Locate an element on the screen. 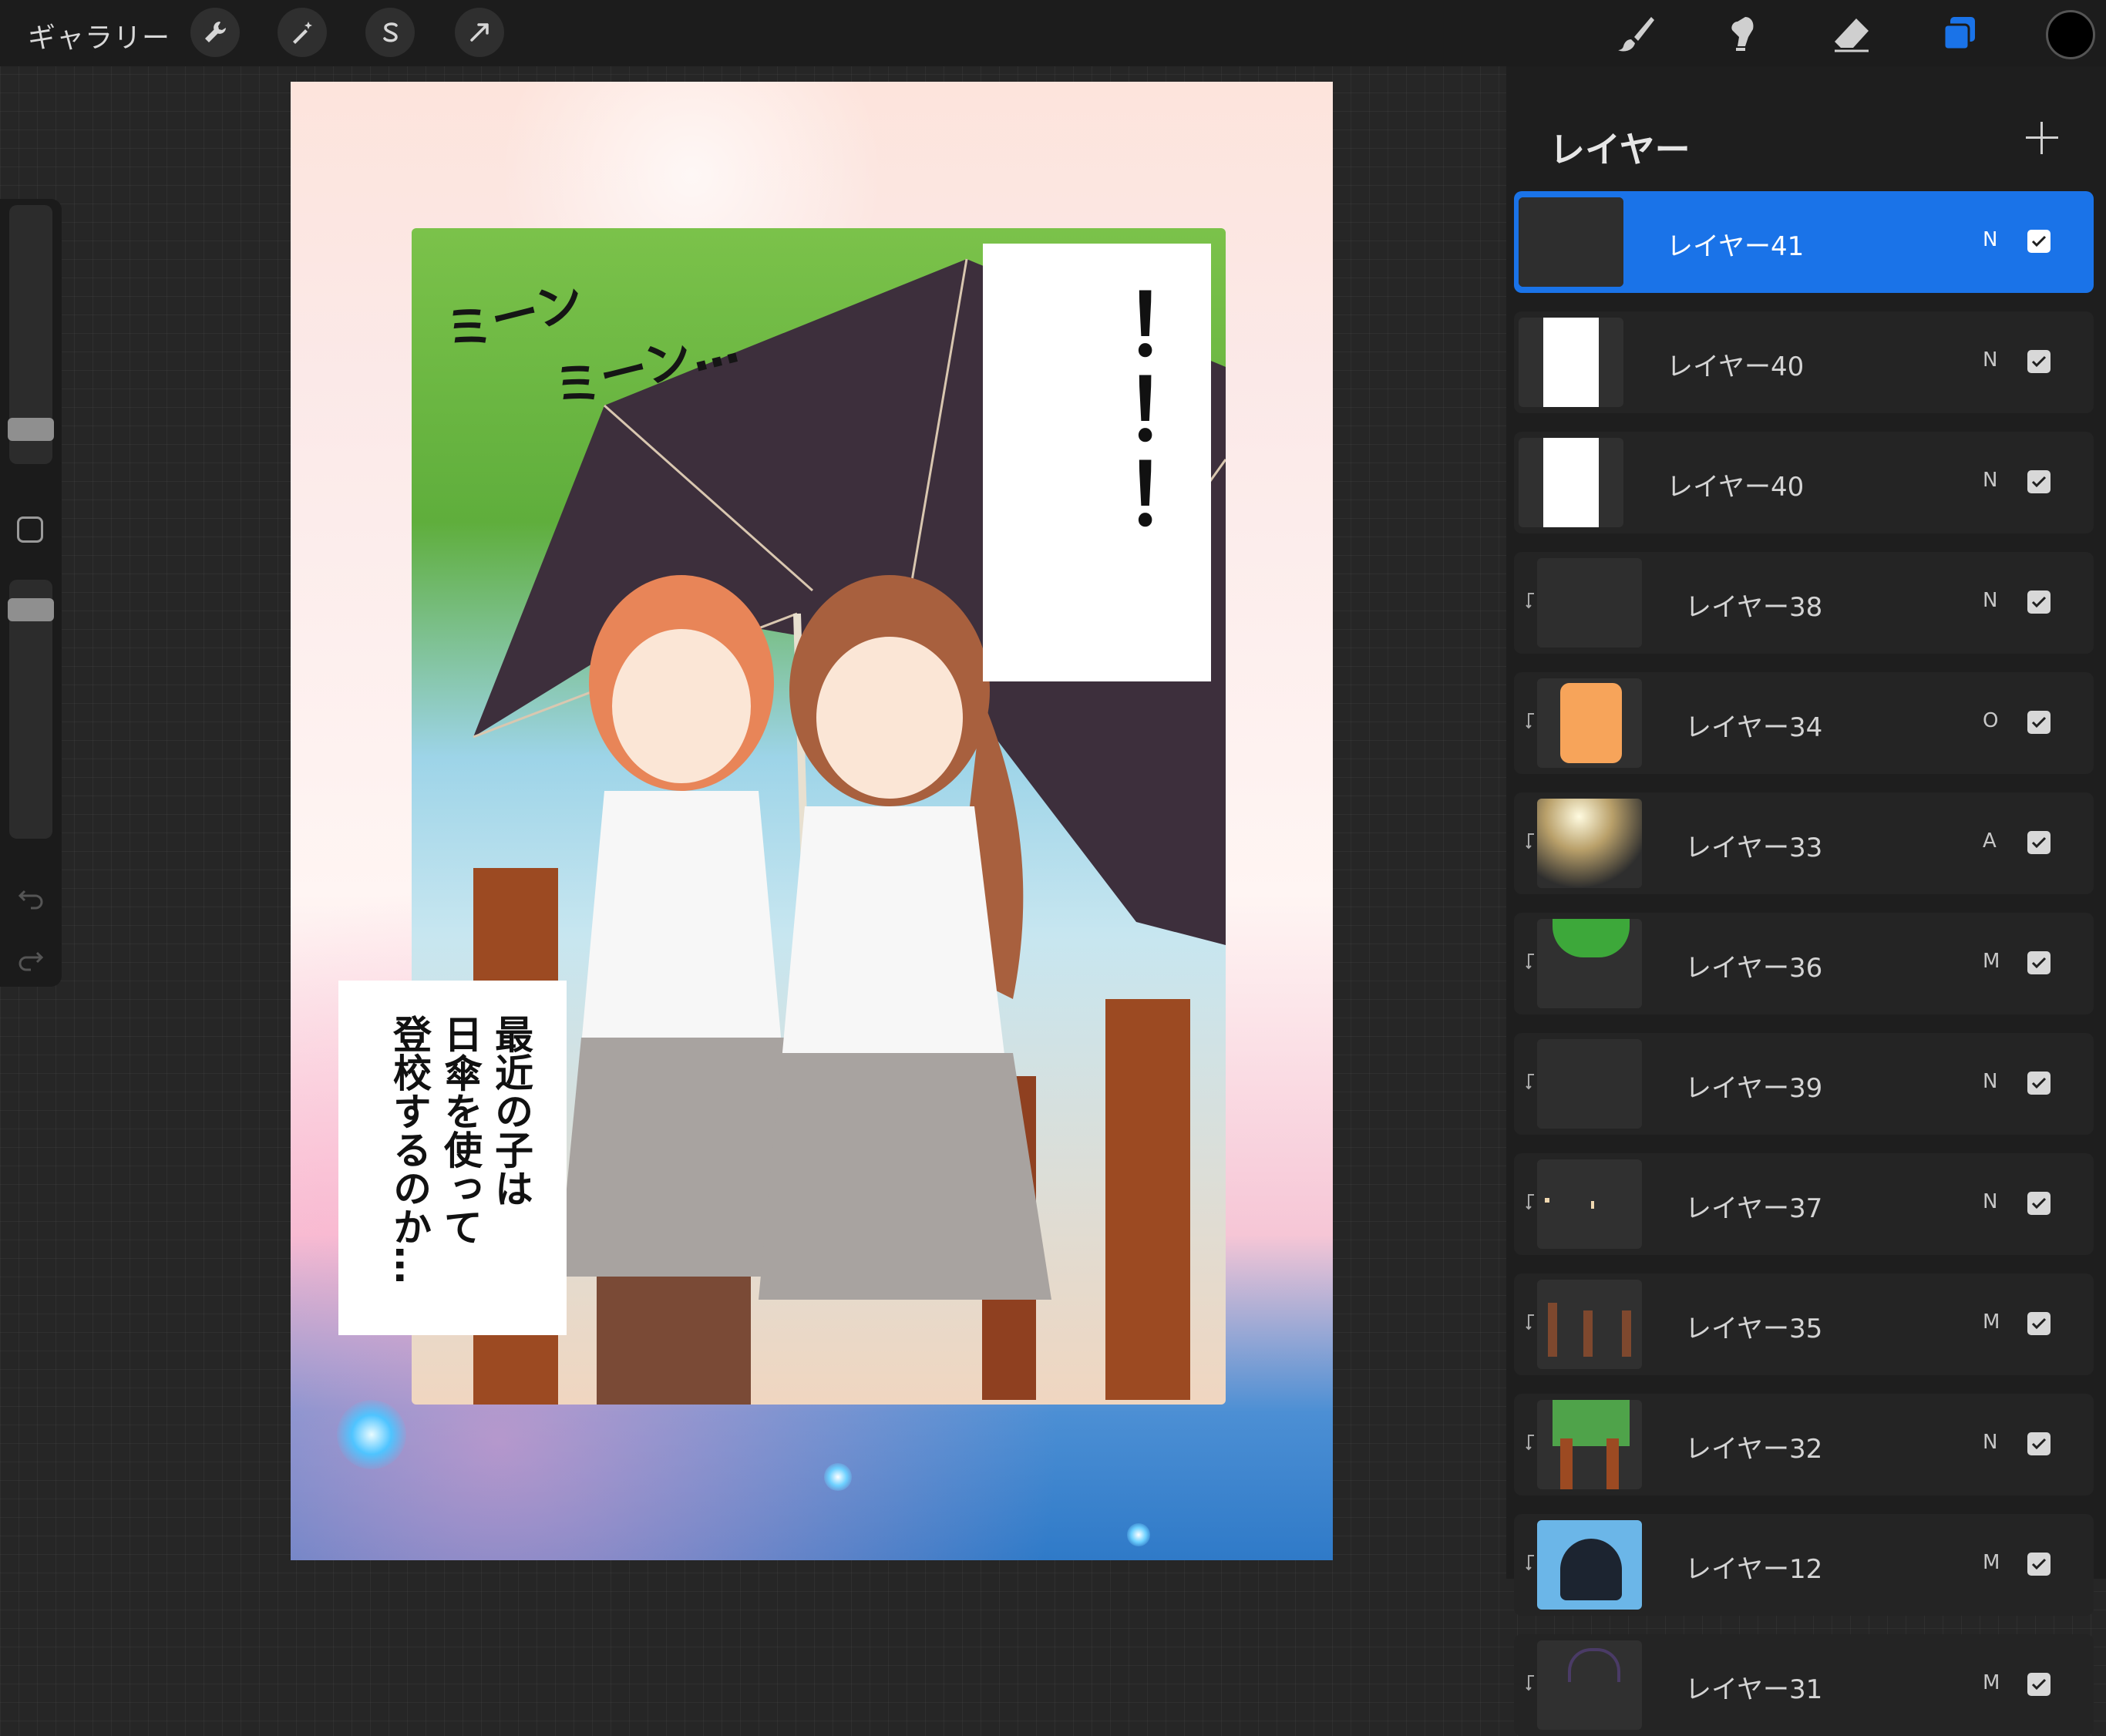 The height and width of the screenshot is (1736, 2106). layer-row: レイヤー37 N is located at coordinates (1804, 1204).